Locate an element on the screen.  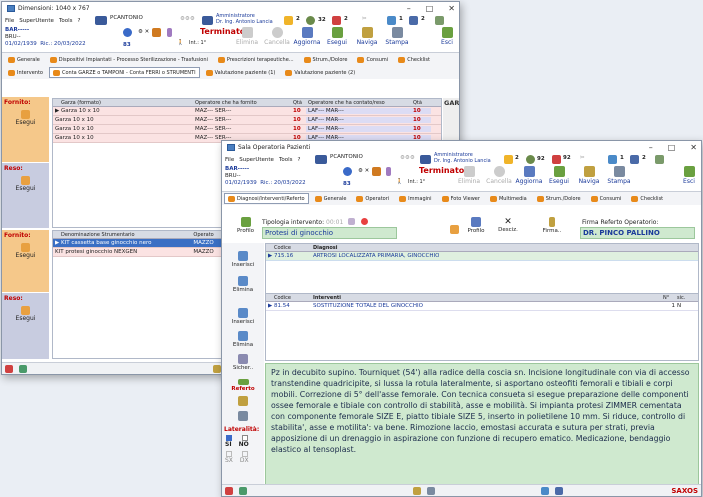
tipologia-field: Protesi di ginocchio is located at coordinates (329, 233).